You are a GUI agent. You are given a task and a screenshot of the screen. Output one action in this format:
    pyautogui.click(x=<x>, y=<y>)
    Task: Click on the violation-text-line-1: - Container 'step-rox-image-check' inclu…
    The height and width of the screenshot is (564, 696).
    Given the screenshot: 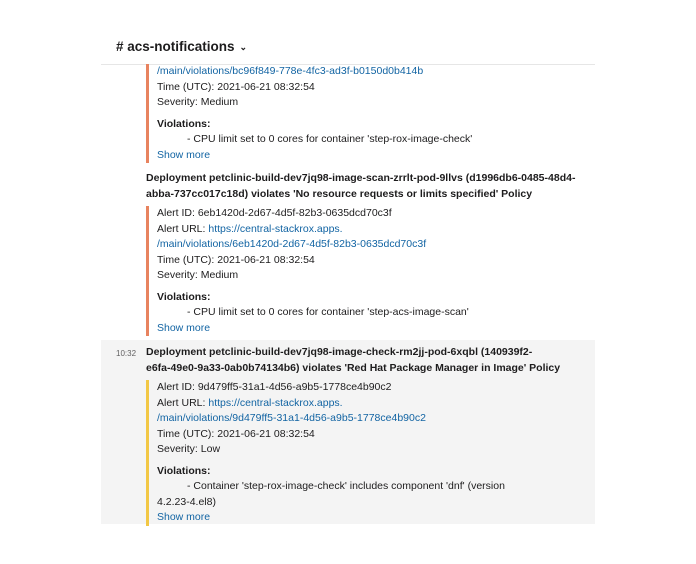 What is the action you would take?
    pyautogui.click(x=346, y=486)
    